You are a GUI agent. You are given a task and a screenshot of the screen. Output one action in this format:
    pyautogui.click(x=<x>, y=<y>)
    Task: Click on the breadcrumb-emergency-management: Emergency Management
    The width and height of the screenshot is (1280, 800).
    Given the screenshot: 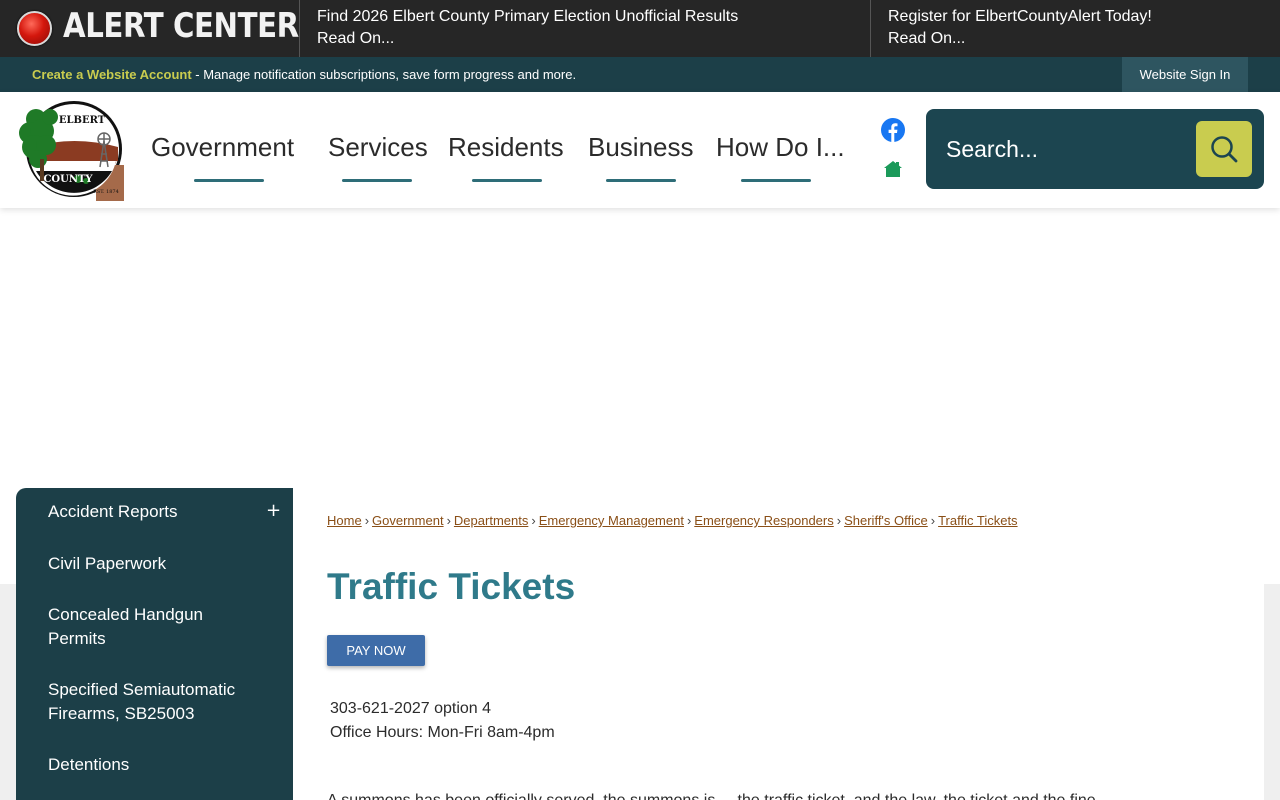 What is the action you would take?
    pyautogui.click(x=611, y=520)
    